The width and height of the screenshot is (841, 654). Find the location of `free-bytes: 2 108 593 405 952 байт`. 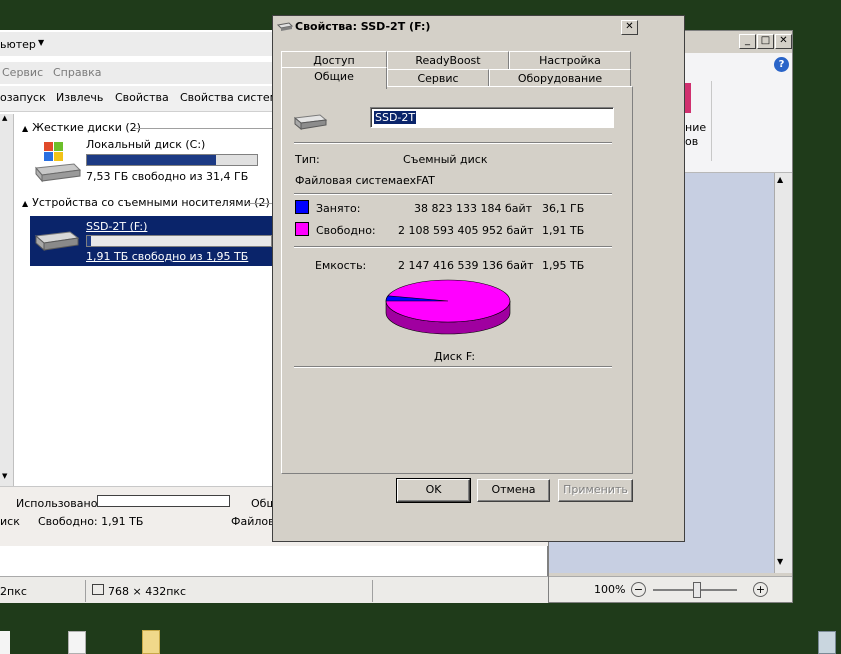

free-bytes: 2 108 593 405 952 байт is located at coordinates (466, 230).